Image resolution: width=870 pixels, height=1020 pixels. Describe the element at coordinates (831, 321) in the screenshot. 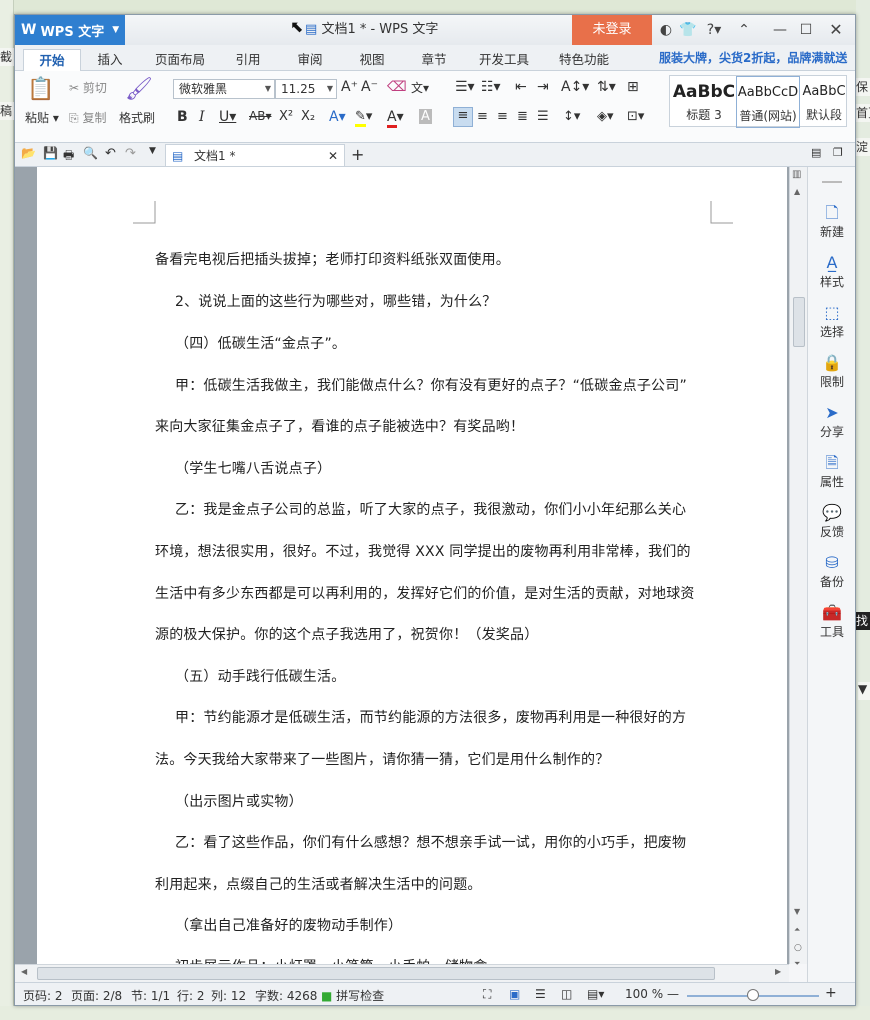

I see `side-select-button: ⬚ 选择` at that location.